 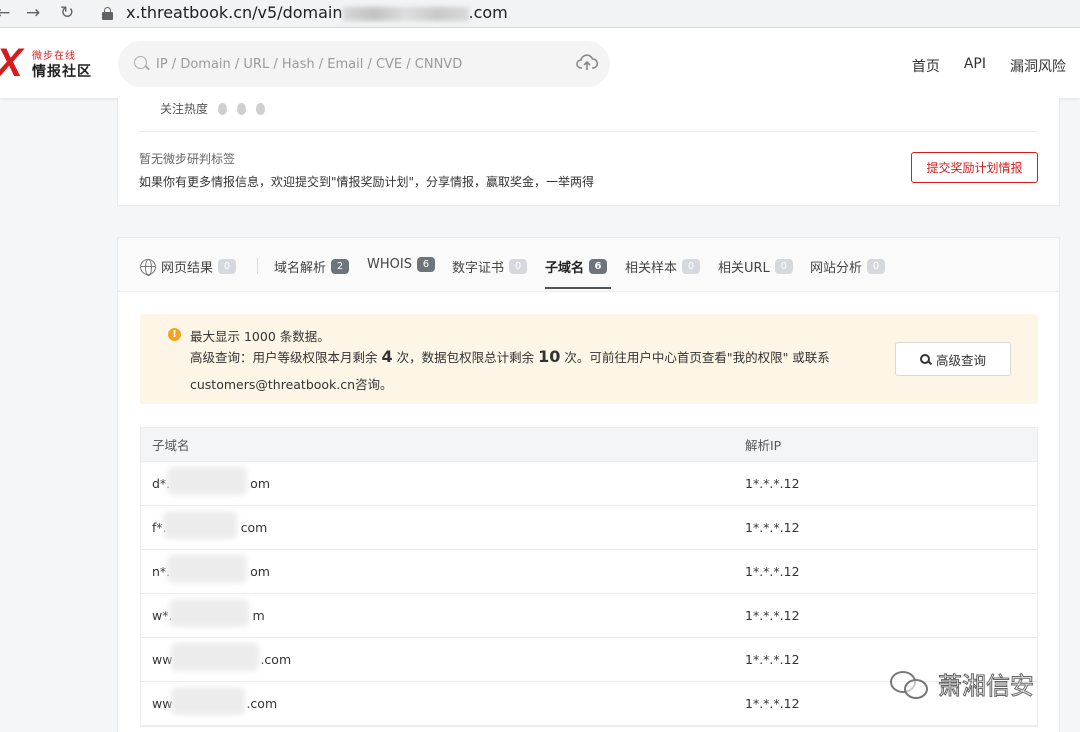 I want to click on tab-web-results: 网页结果 0, so click(x=188, y=266).